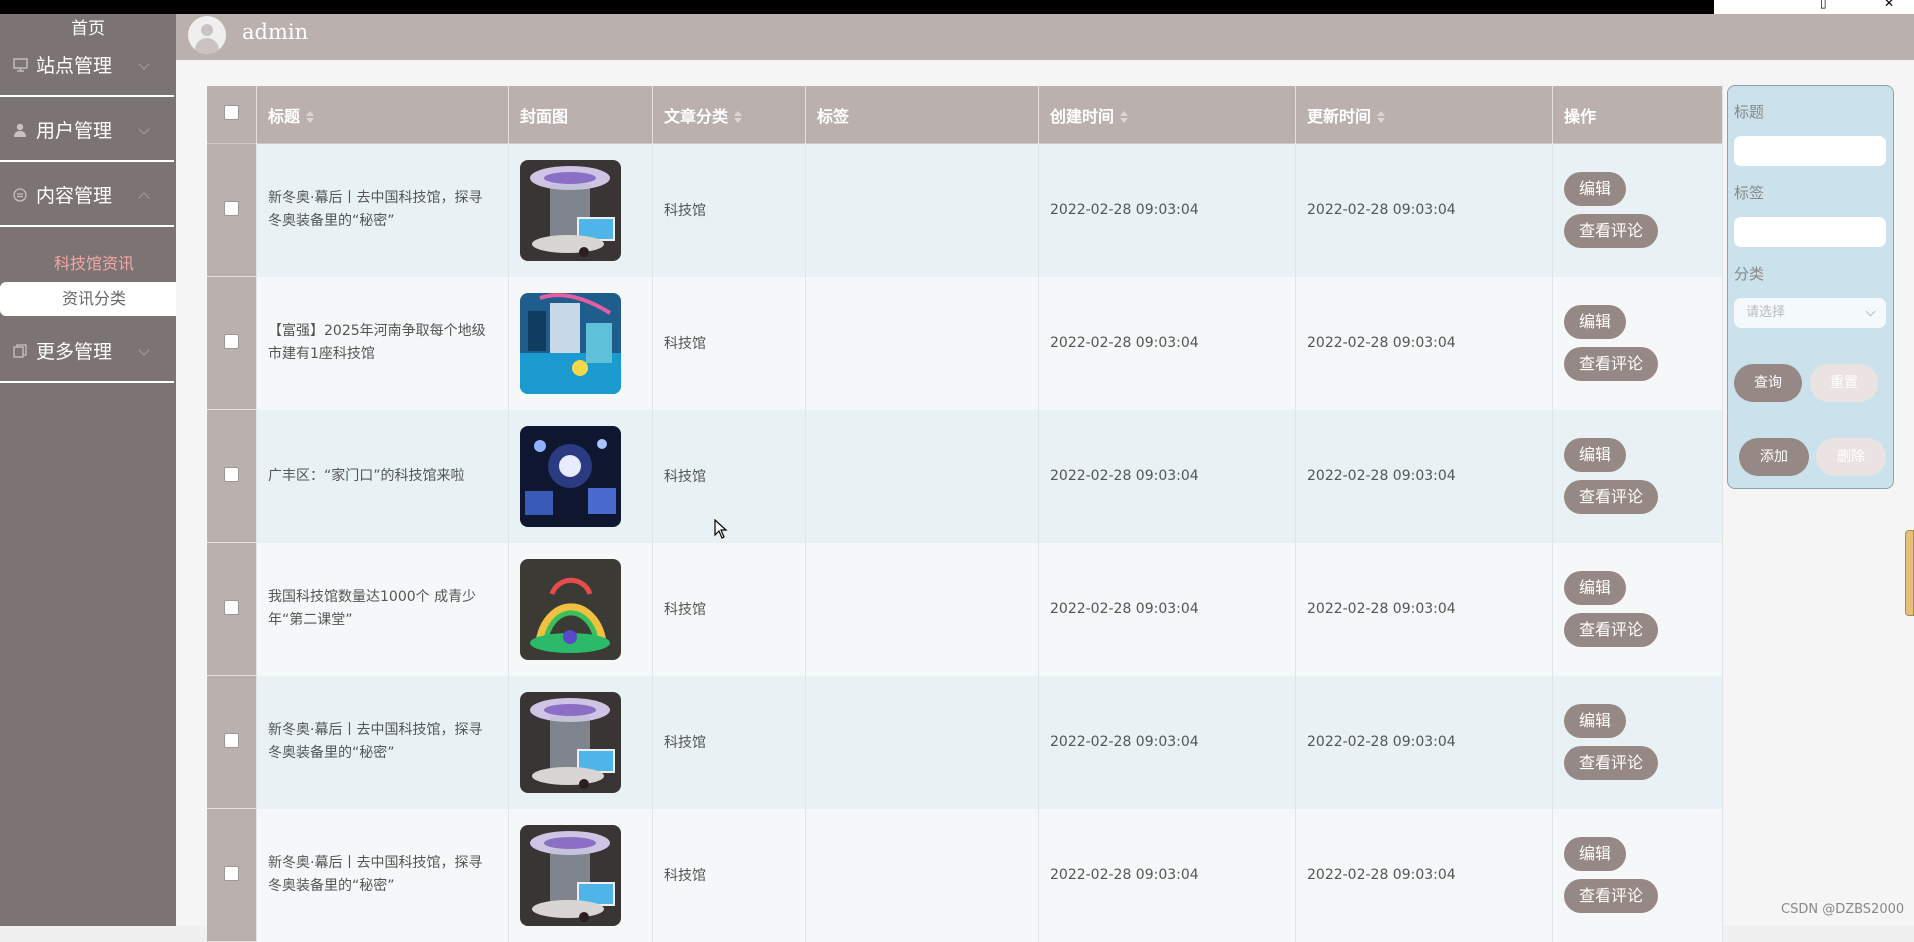  I want to click on chevron-up-icon, so click(144, 198).